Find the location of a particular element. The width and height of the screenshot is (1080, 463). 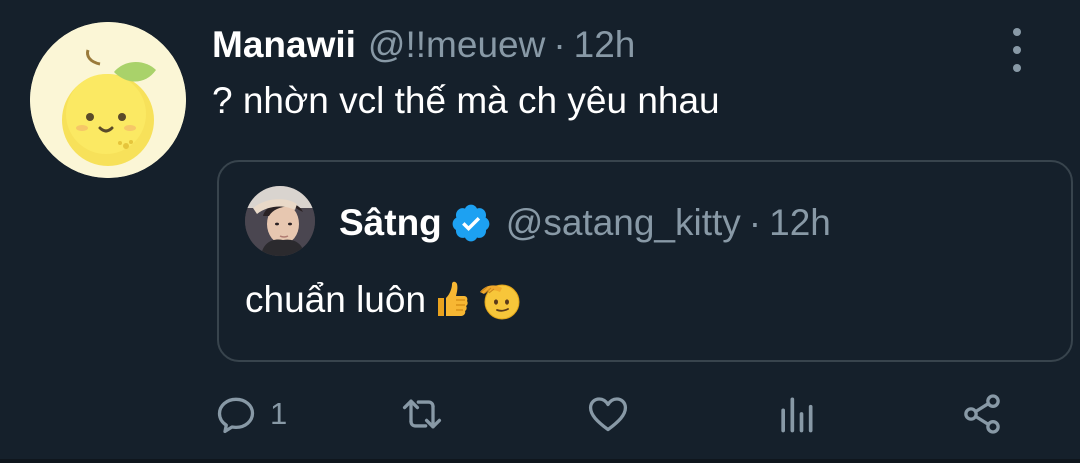

tweet-divider is located at coordinates (540, 461).